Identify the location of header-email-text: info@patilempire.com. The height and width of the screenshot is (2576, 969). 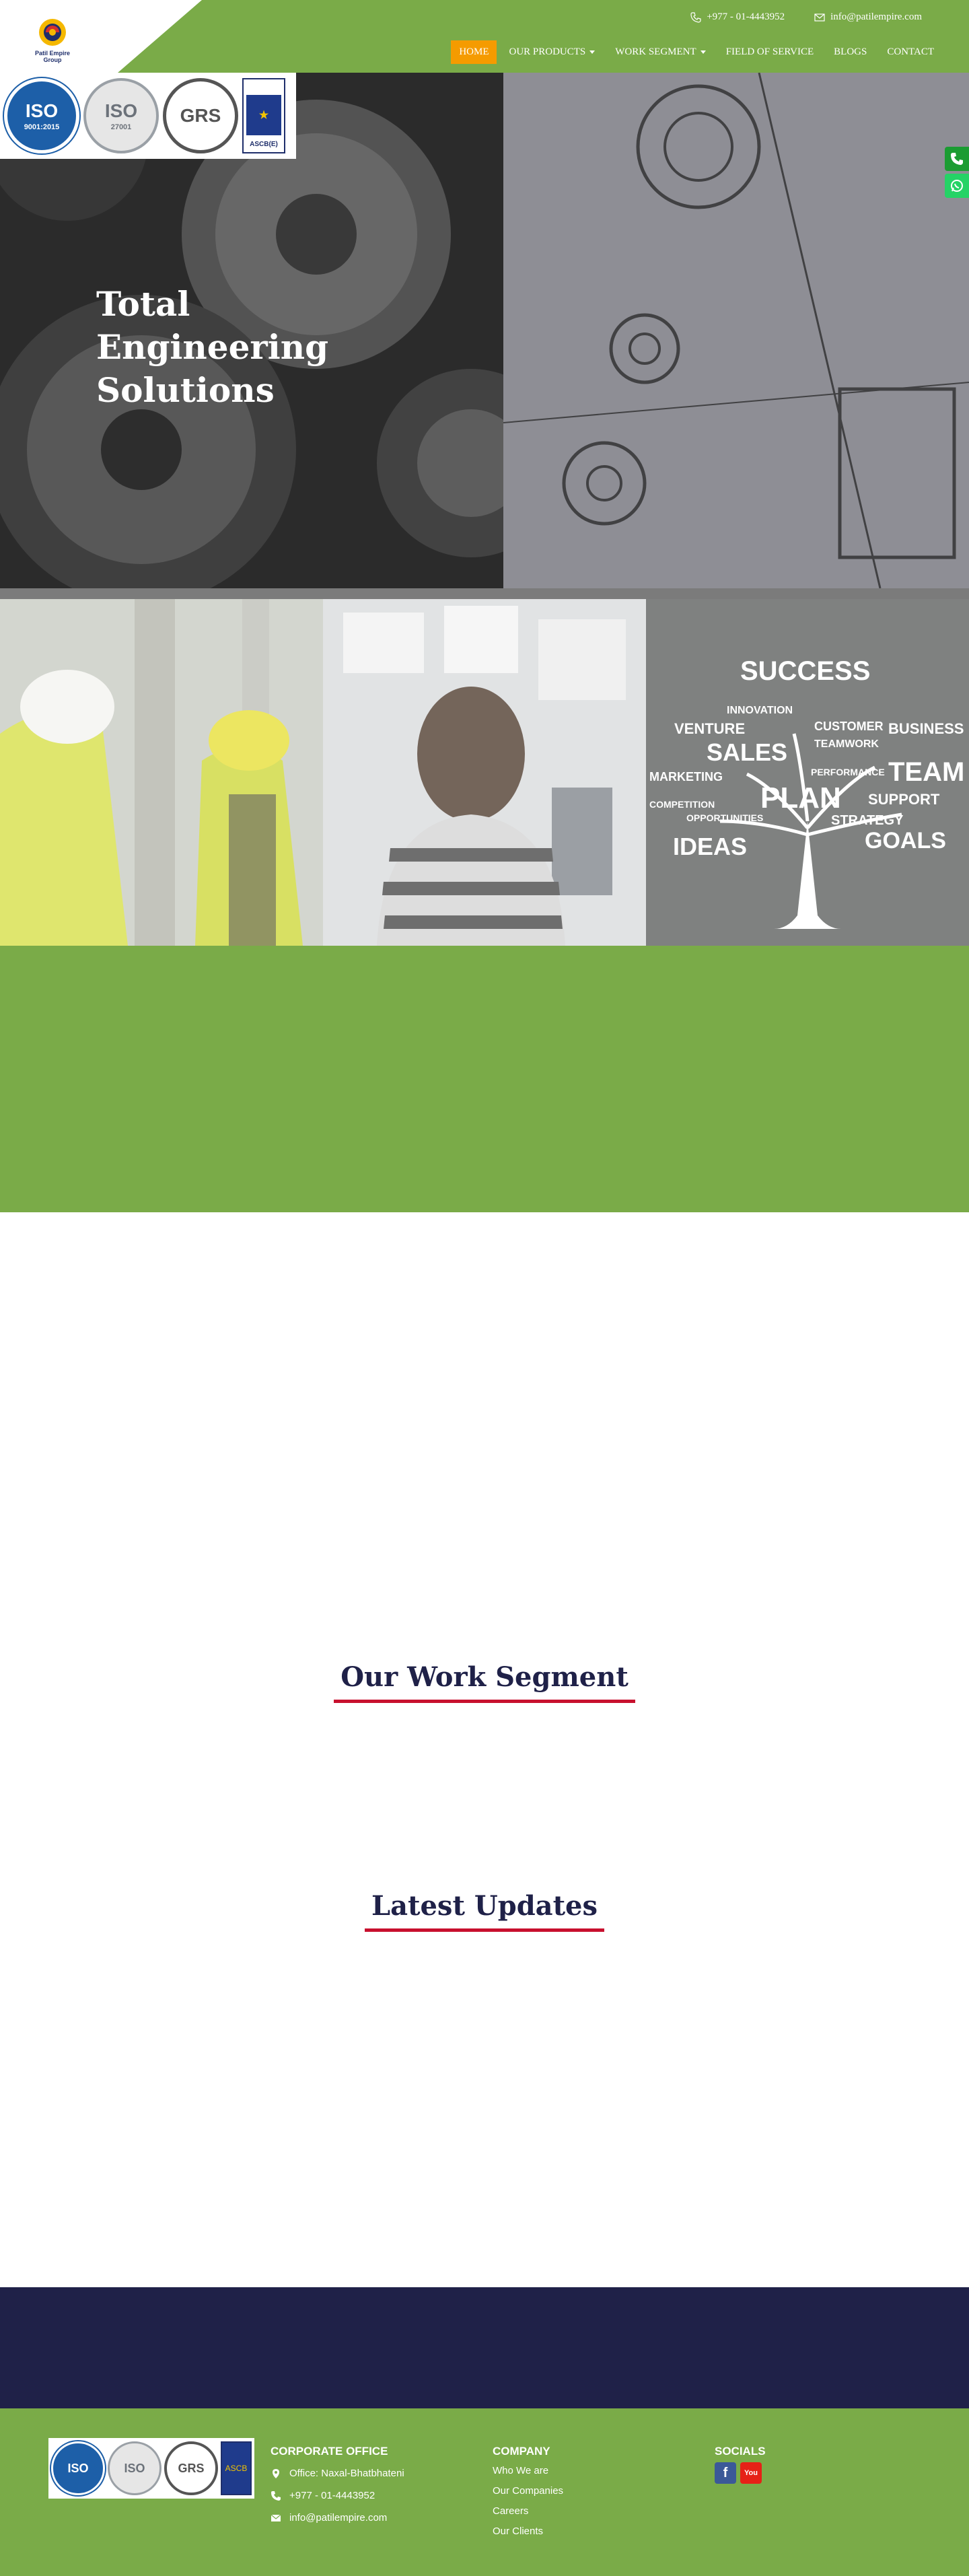
(876, 16).